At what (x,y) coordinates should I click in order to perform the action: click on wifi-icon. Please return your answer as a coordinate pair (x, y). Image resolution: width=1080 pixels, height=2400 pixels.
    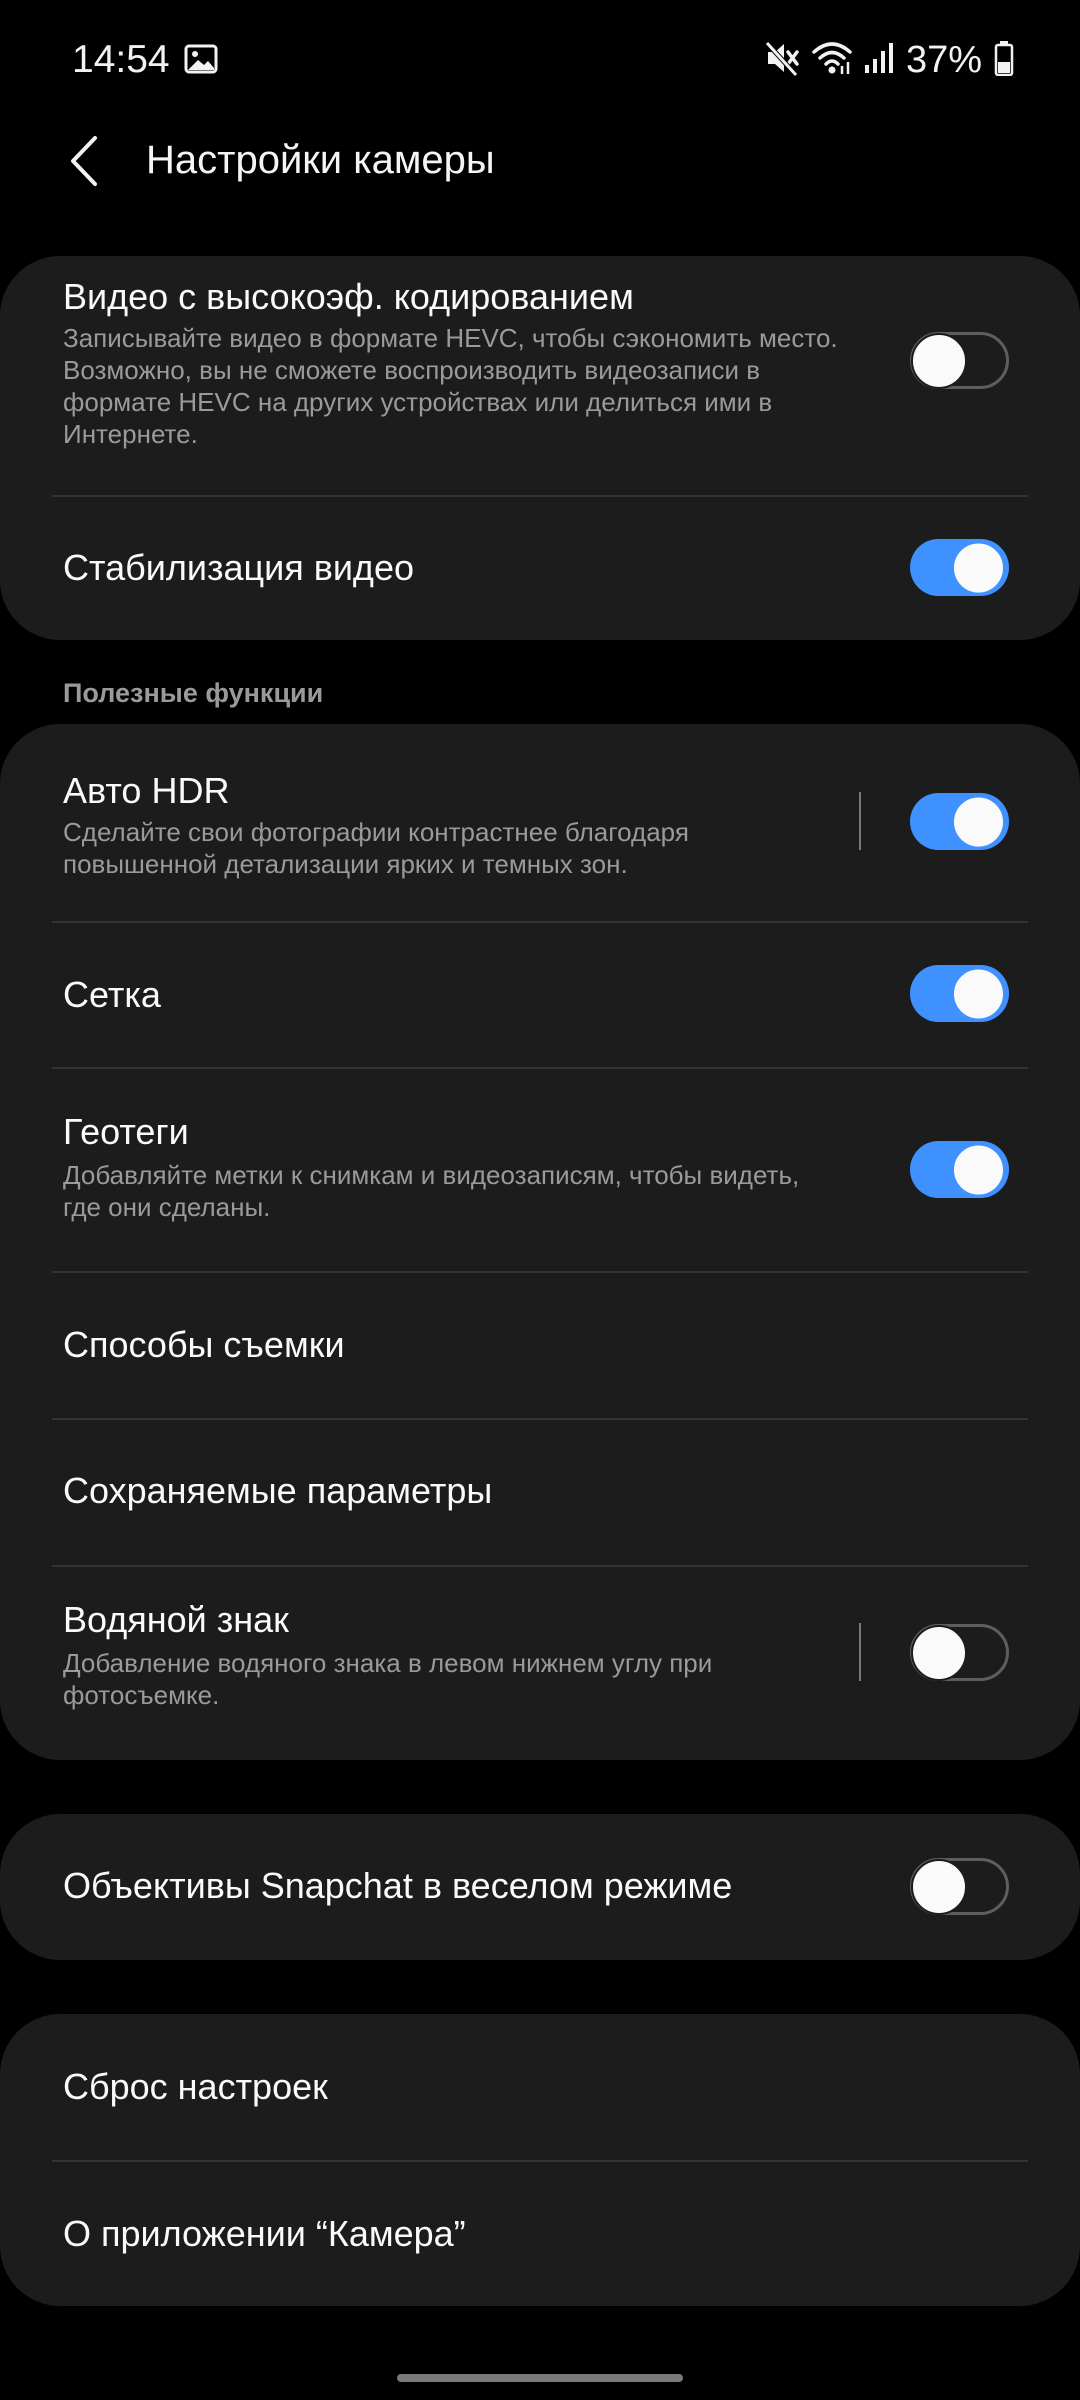
    Looking at the image, I should click on (832, 60).